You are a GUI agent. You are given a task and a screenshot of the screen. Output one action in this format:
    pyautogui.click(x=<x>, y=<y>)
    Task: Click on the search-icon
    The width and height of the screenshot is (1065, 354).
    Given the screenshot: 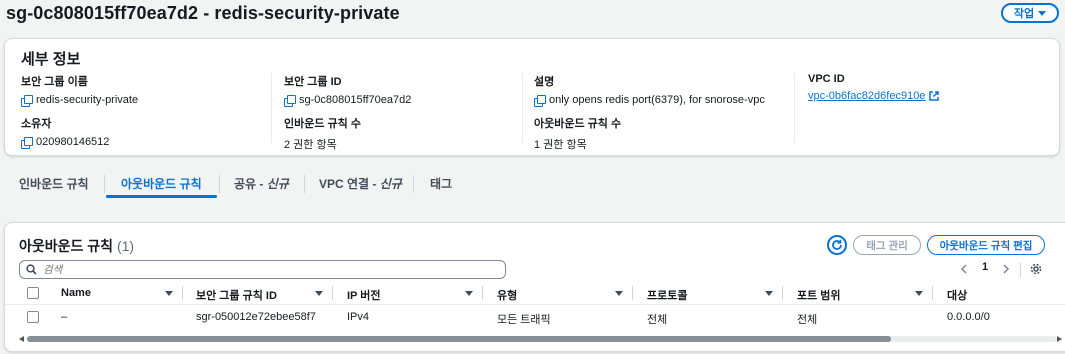 What is the action you would take?
    pyautogui.click(x=31, y=269)
    